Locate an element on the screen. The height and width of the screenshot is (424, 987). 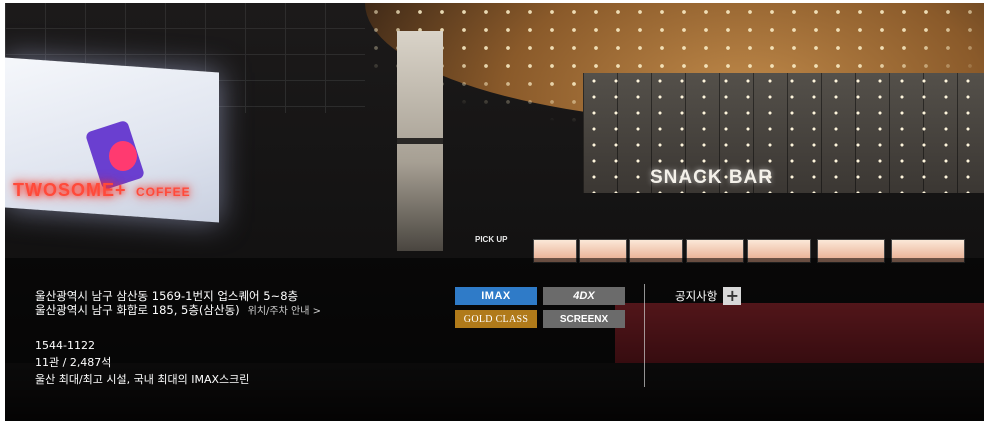
neon-plus: + is located at coordinates (121, 190).